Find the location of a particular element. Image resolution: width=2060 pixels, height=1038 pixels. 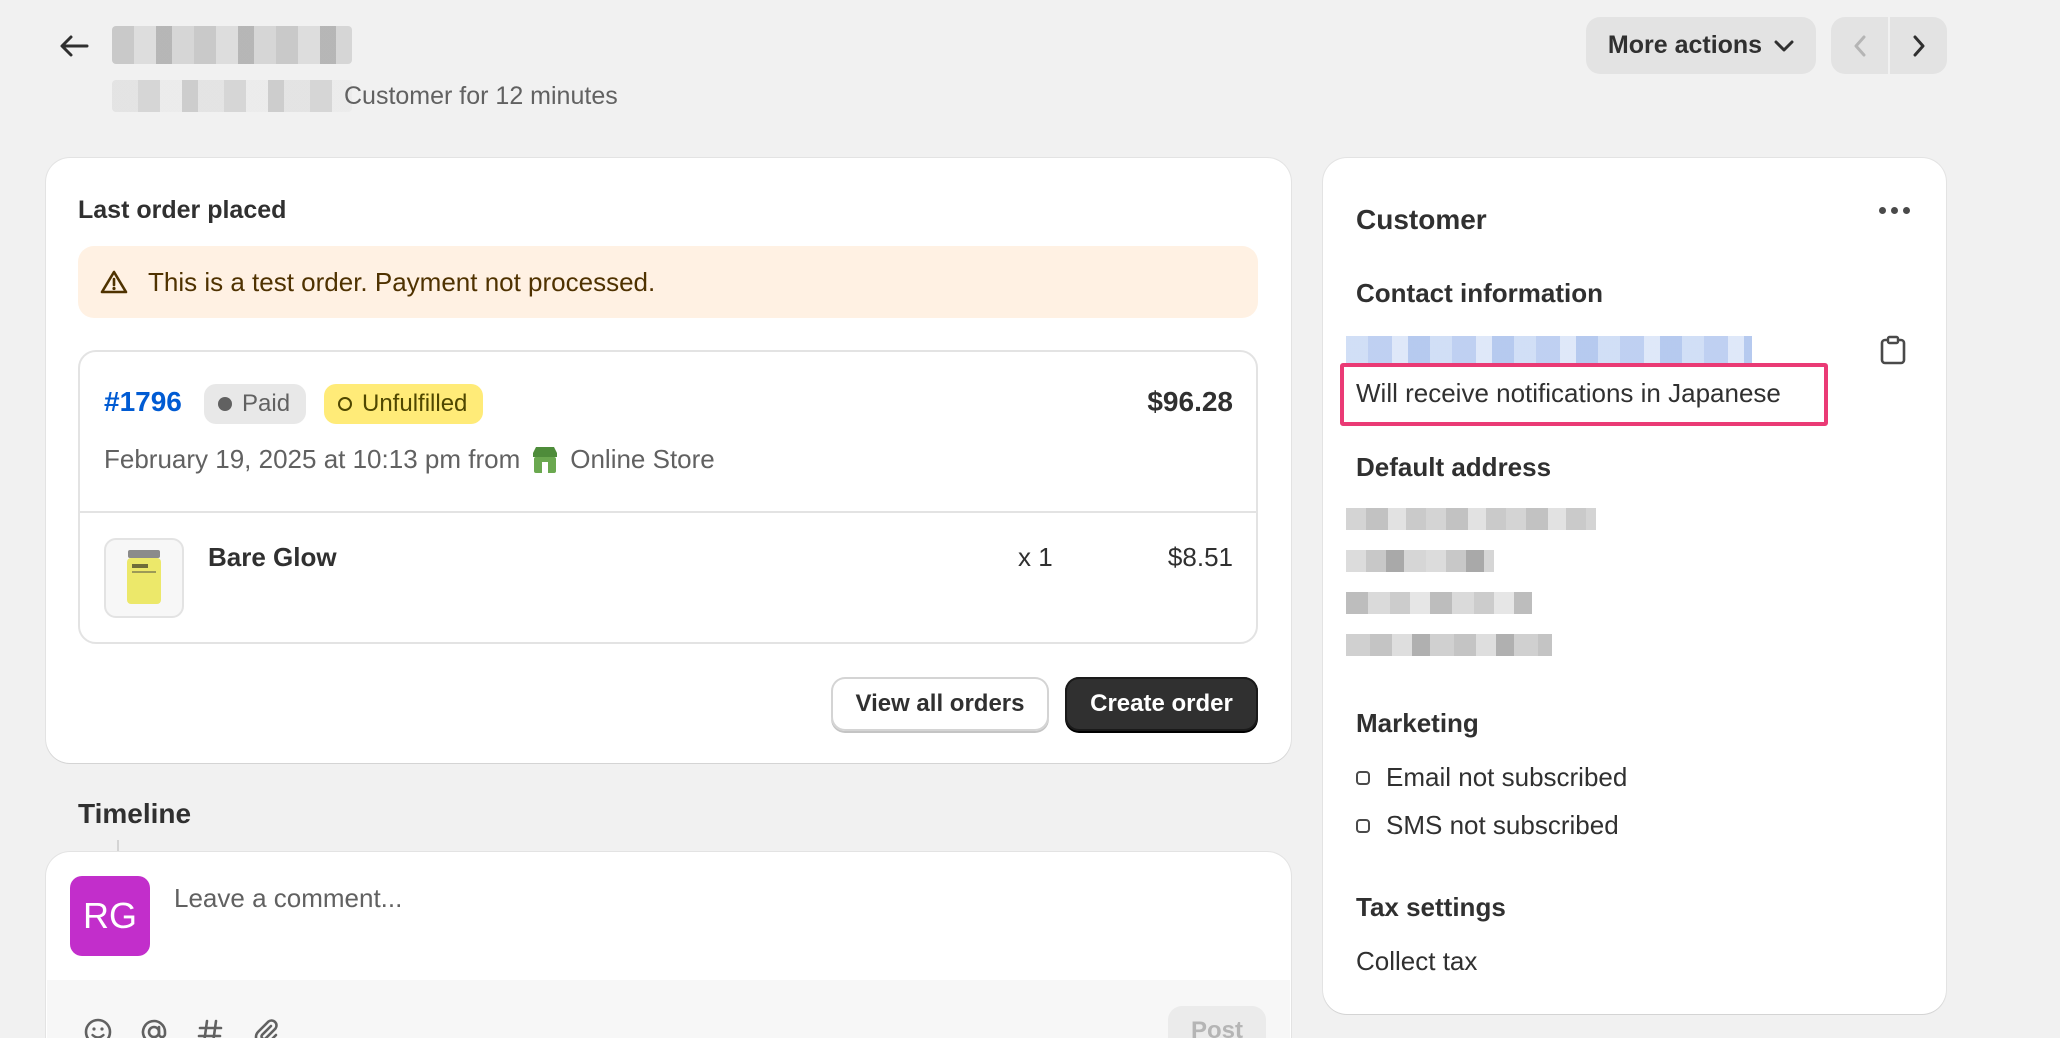

warning-icon is located at coordinates (114, 282).